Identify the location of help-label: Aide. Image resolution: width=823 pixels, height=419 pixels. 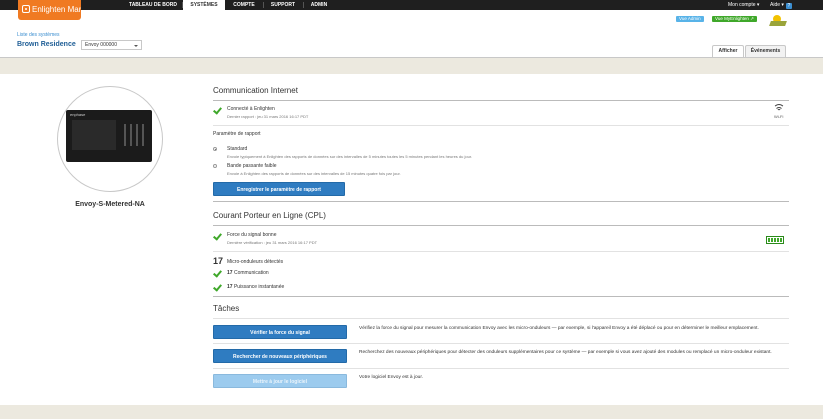
(775, 5).